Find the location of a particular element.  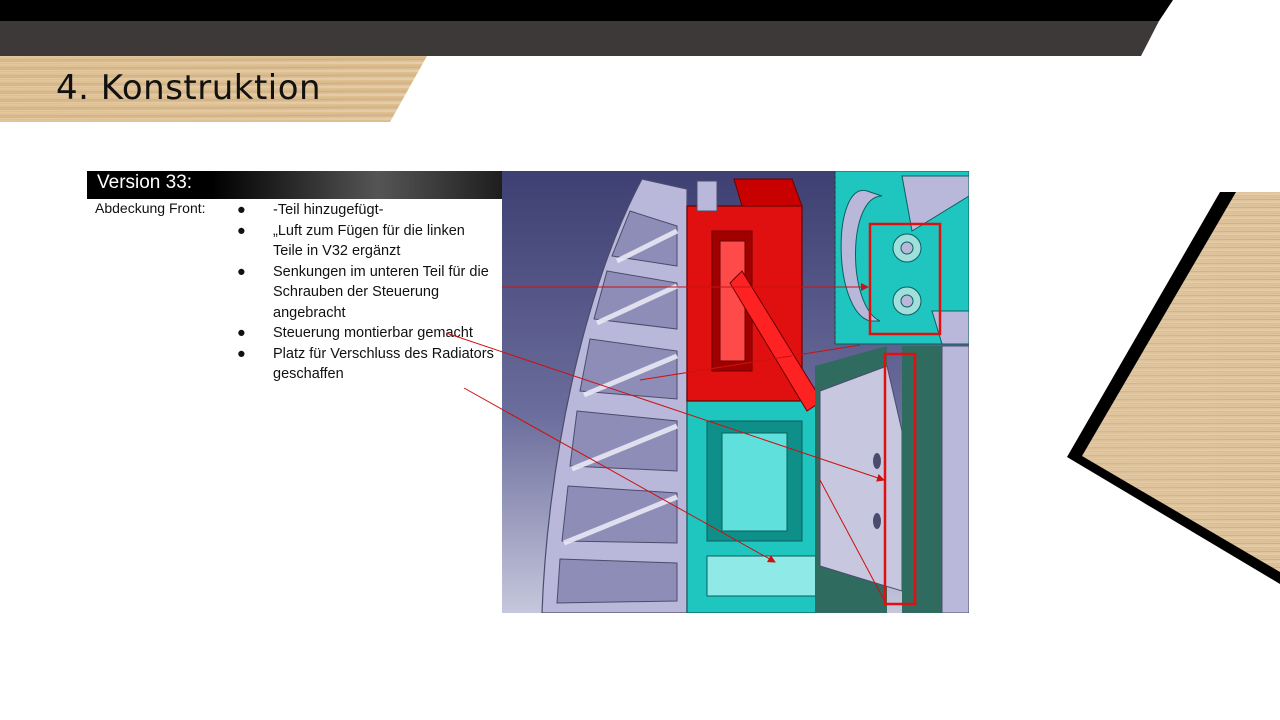

header-black-bar is located at coordinates (586, 10).